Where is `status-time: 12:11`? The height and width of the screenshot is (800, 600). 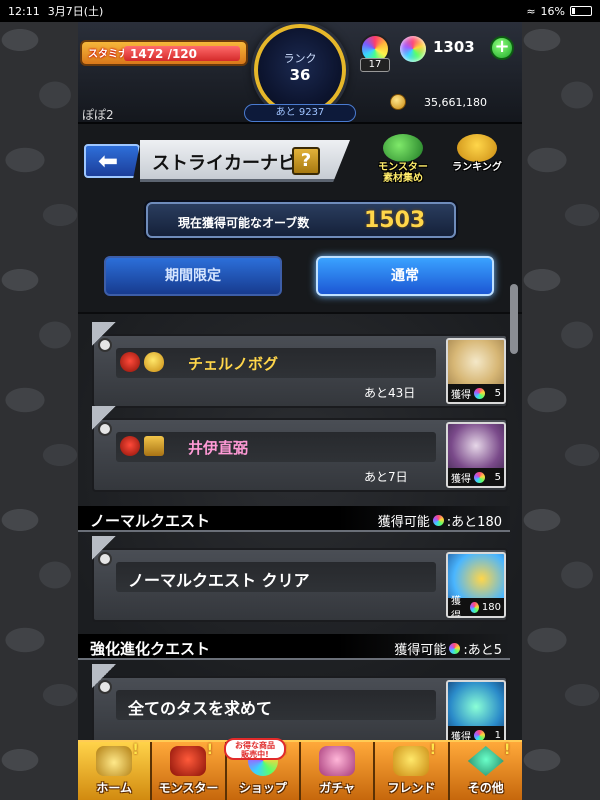
status-time: 12:11 is located at coordinates (24, 11).